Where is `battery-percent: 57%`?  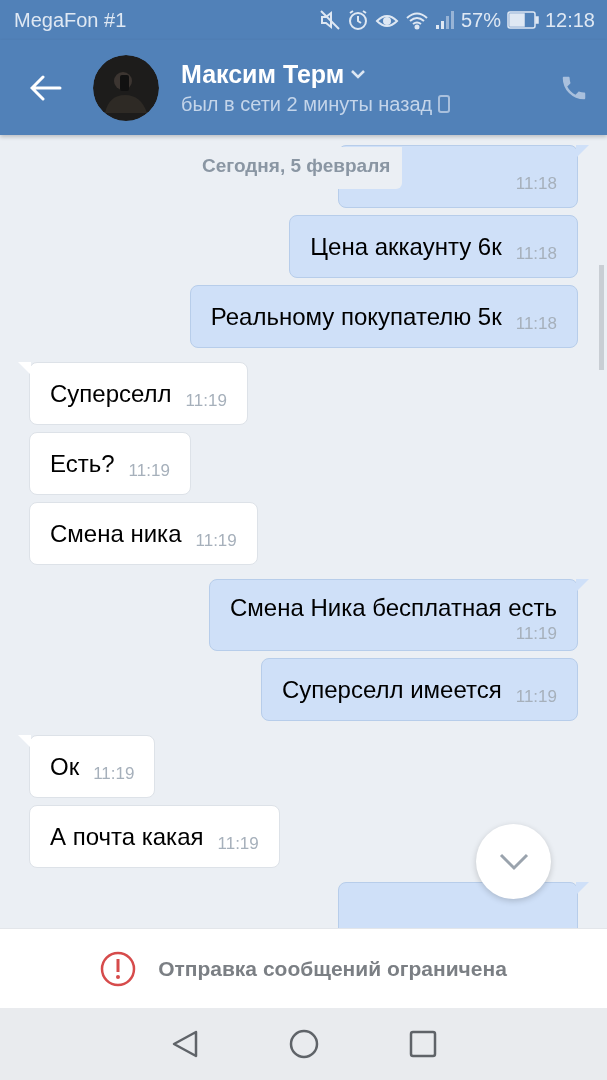 battery-percent: 57% is located at coordinates (480, 20).